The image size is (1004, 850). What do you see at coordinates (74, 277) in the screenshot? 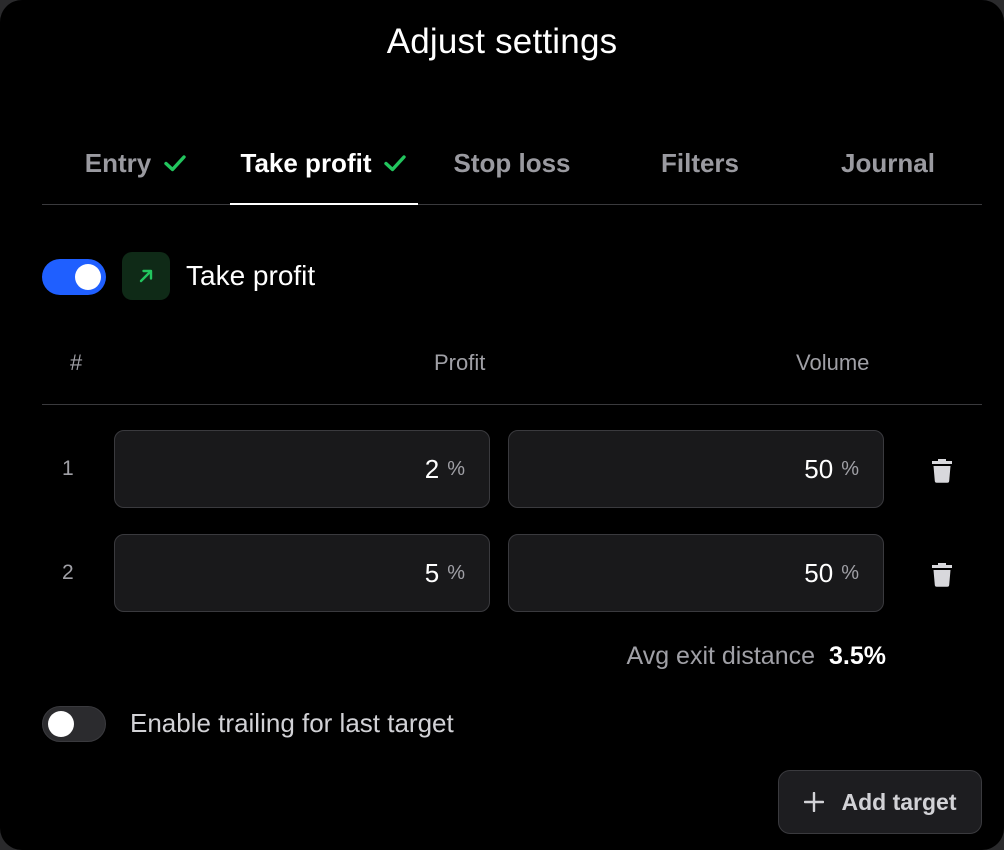
I see `take-profit-toggle` at bounding box center [74, 277].